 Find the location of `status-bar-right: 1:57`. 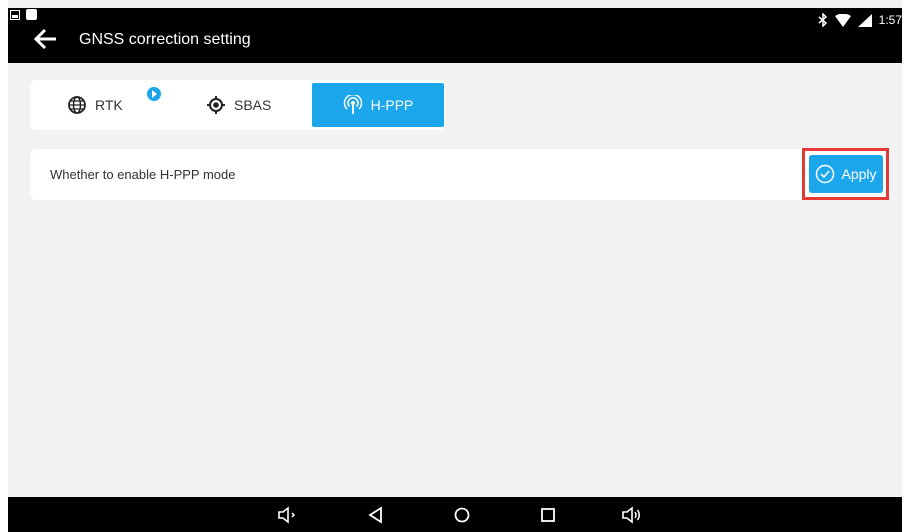

status-bar-right: 1:57 is located at coordinates (860, 20).